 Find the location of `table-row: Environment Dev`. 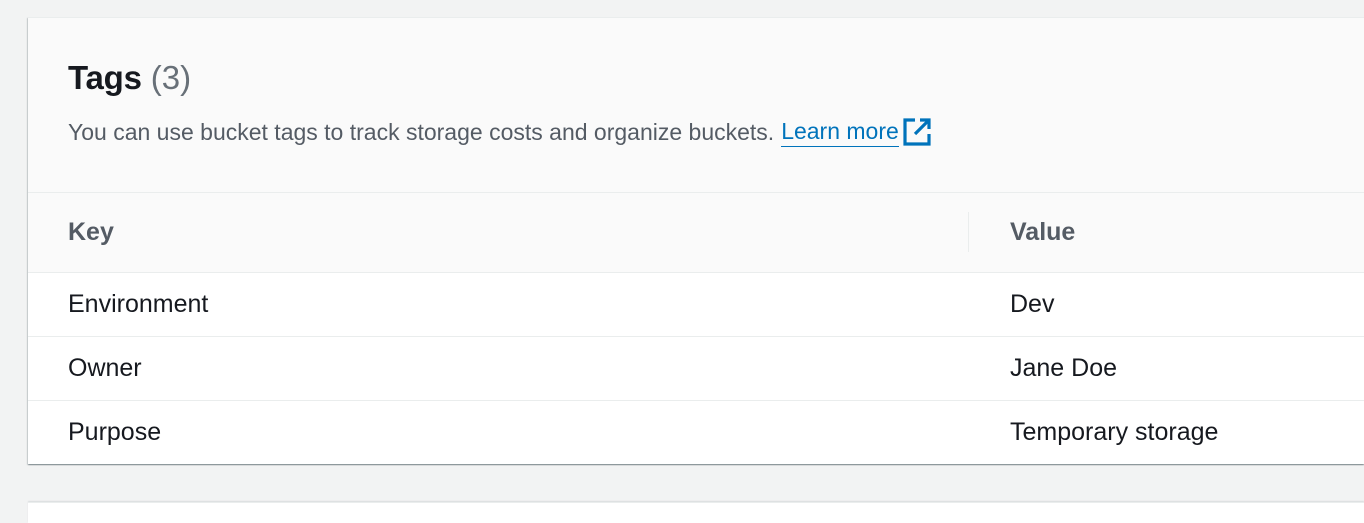

table-row: Environment Dev is located at coordinates (696, 305).